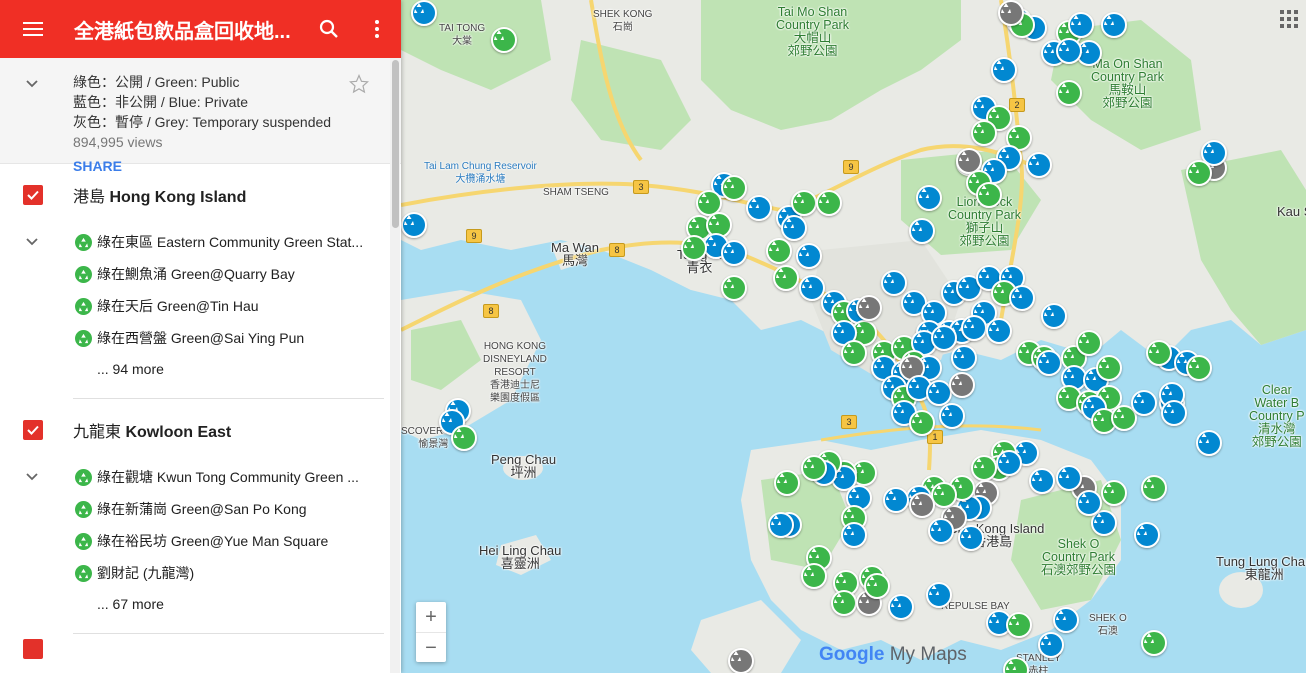 The width and height of the screenshot is (1306, 673). Describe the element at coordinates (377, 29) in the screenshot. I see `more-vert-icon` at that location.